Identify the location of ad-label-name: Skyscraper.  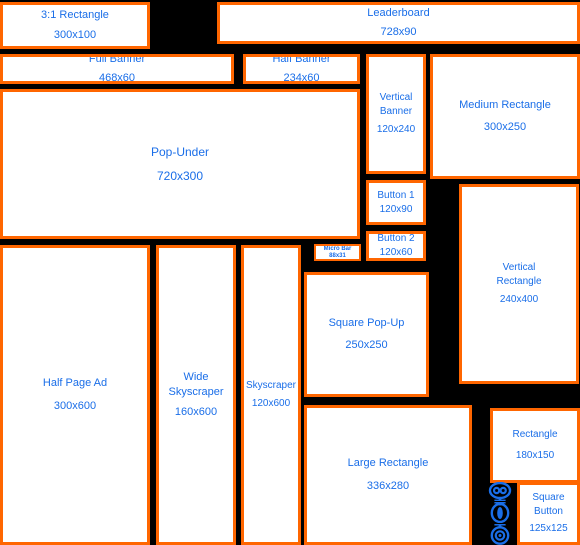
(270, 386).